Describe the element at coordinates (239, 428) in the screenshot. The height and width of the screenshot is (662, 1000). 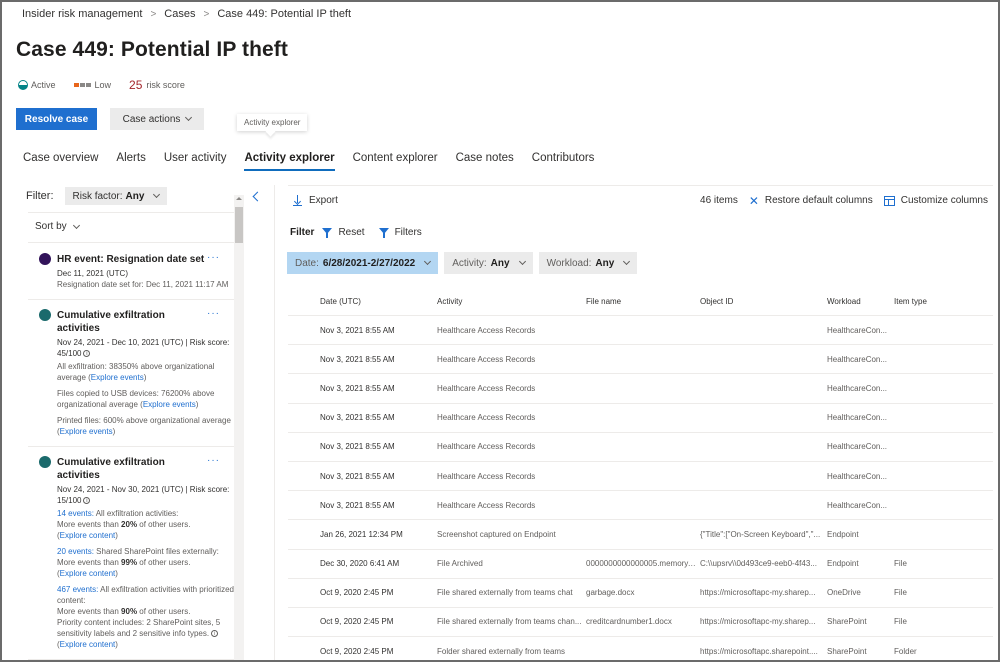
I see `left-panel-scrollbar` at that location.